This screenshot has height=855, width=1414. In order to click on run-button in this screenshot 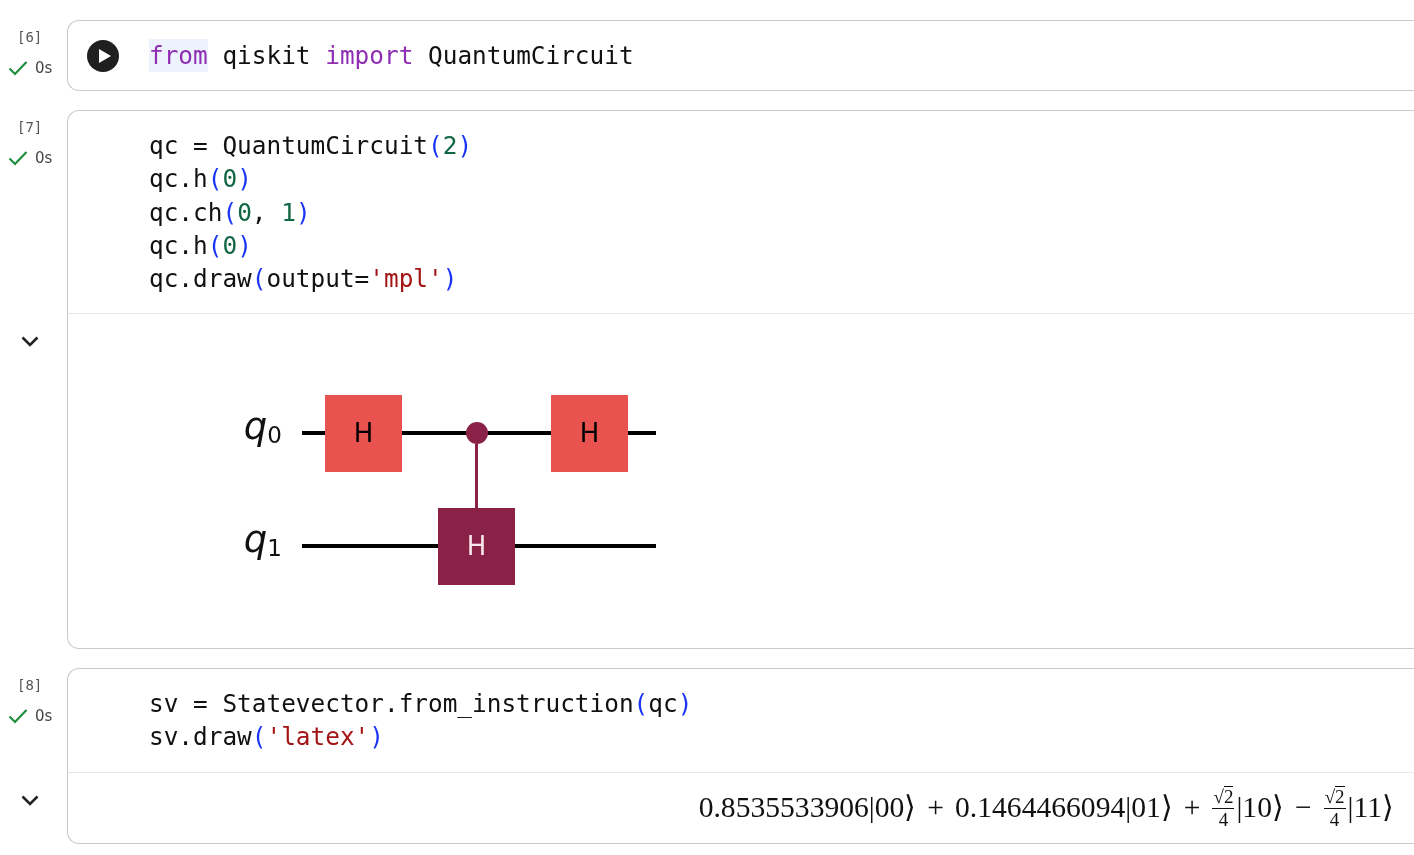, I will do `click(103, 56)`.